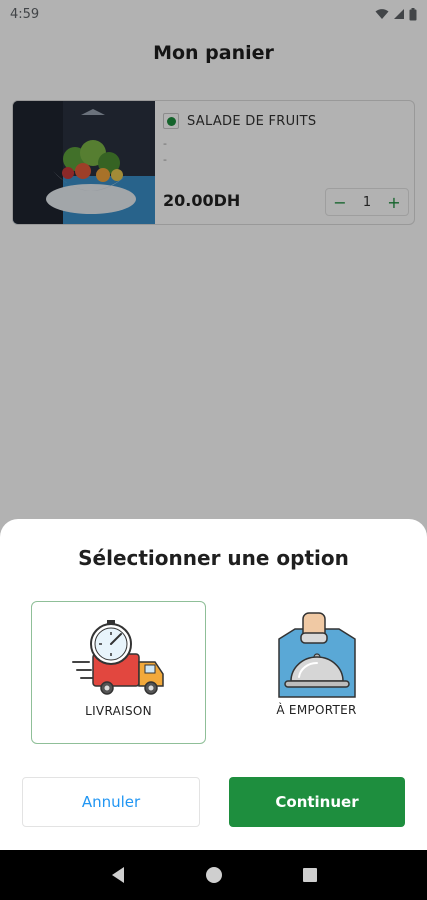 The image size is (427, 900). What do you see at coordinates (118, 711) in the screenshot?
I see `option-delivery-label: LIVRAISON` at bounding box center [118, 711].